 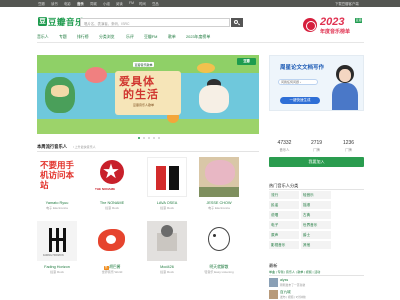 I want to click on topnav-item-read: 阅读, so click(x=119, y=3).